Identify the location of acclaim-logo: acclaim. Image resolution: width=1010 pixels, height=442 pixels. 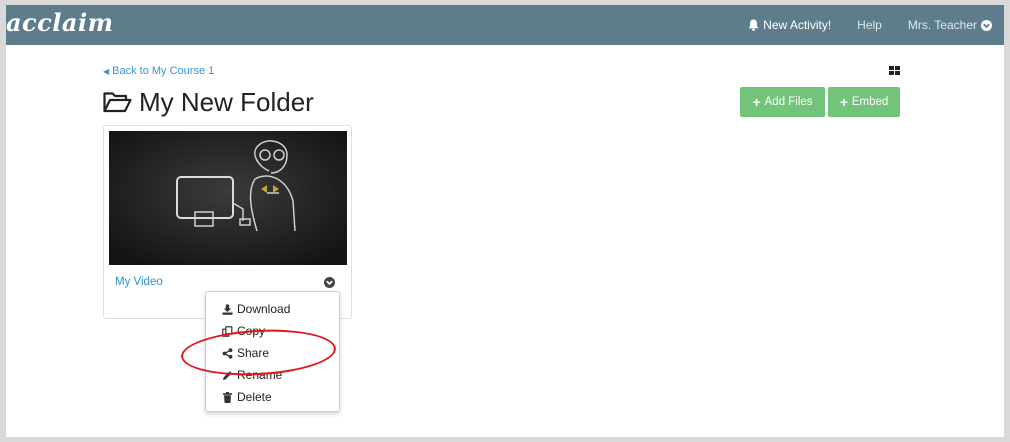
(59, 22).